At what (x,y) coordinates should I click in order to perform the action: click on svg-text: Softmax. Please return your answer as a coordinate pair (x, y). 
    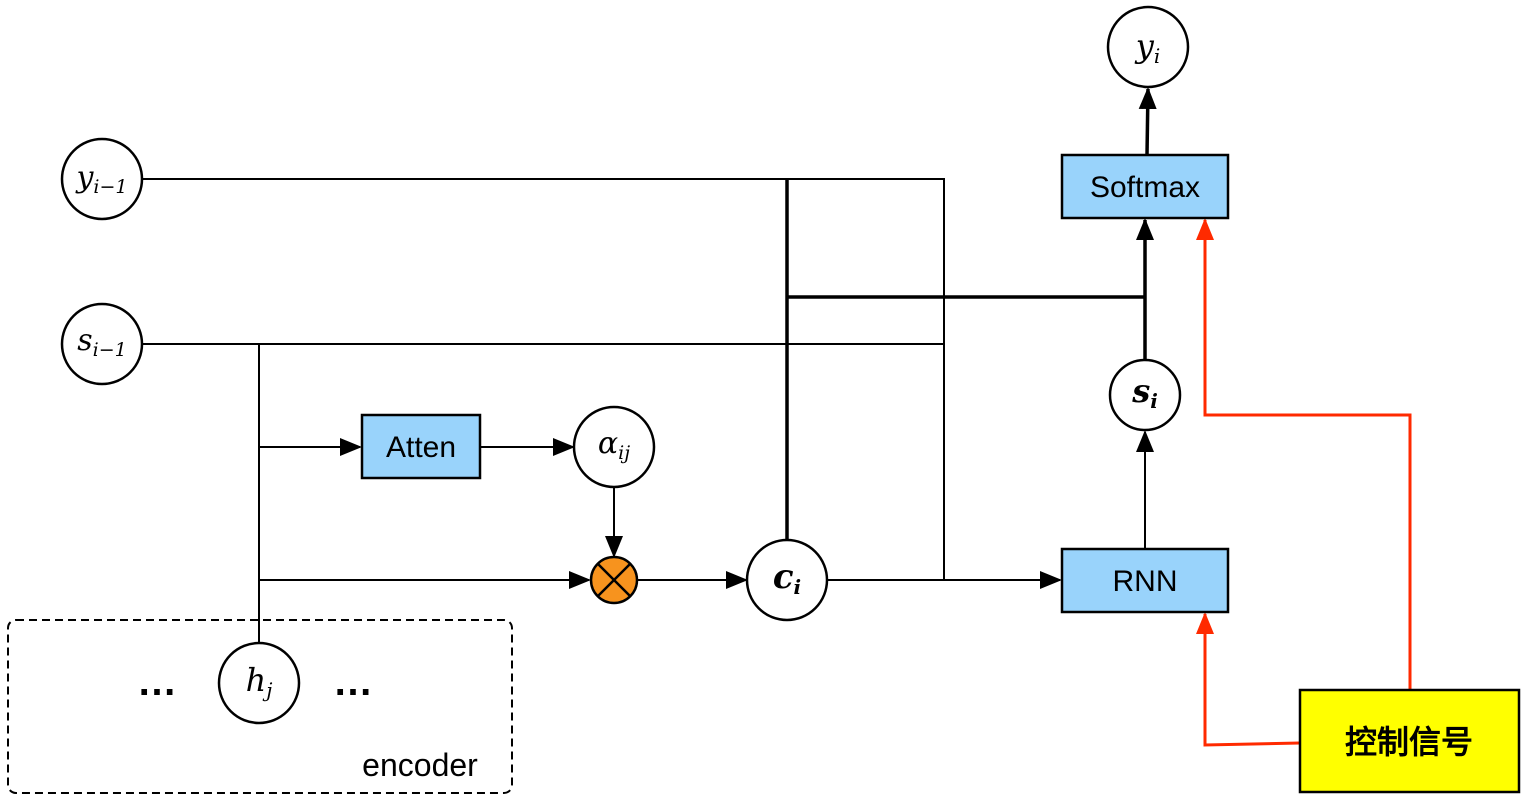
    Looking at the image, I should click on (1145, 187).